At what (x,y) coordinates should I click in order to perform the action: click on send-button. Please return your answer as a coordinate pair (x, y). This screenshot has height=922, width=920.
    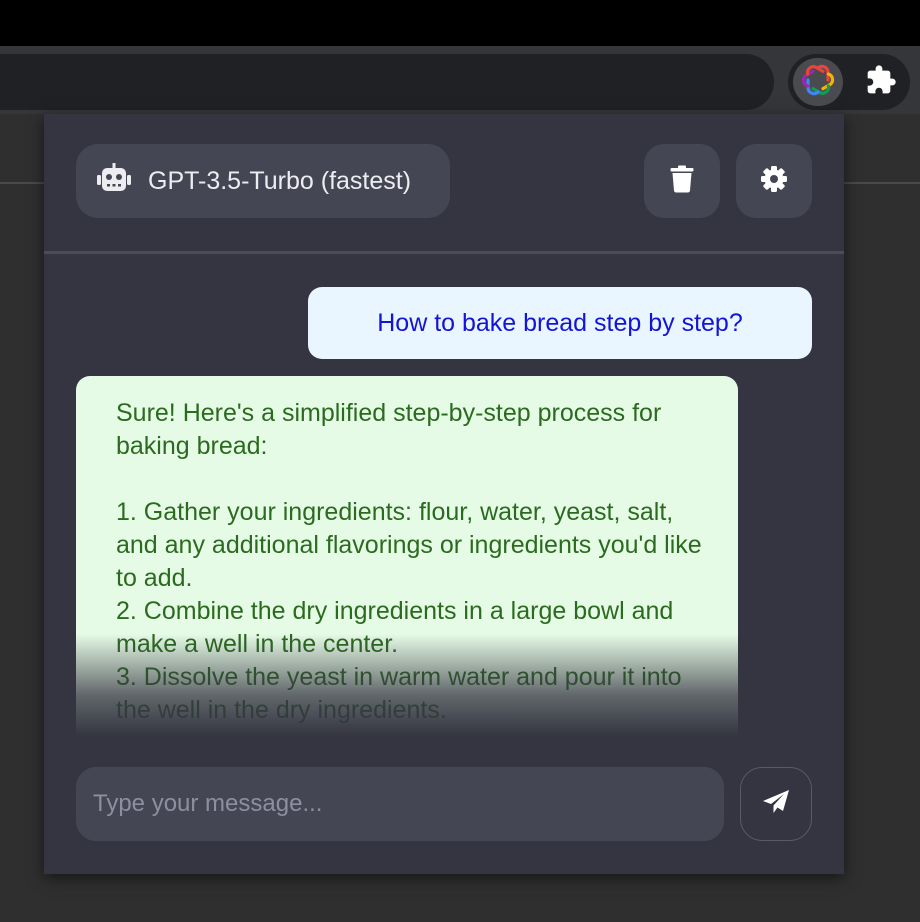
    Looking at the image, I should click on (776, 804).